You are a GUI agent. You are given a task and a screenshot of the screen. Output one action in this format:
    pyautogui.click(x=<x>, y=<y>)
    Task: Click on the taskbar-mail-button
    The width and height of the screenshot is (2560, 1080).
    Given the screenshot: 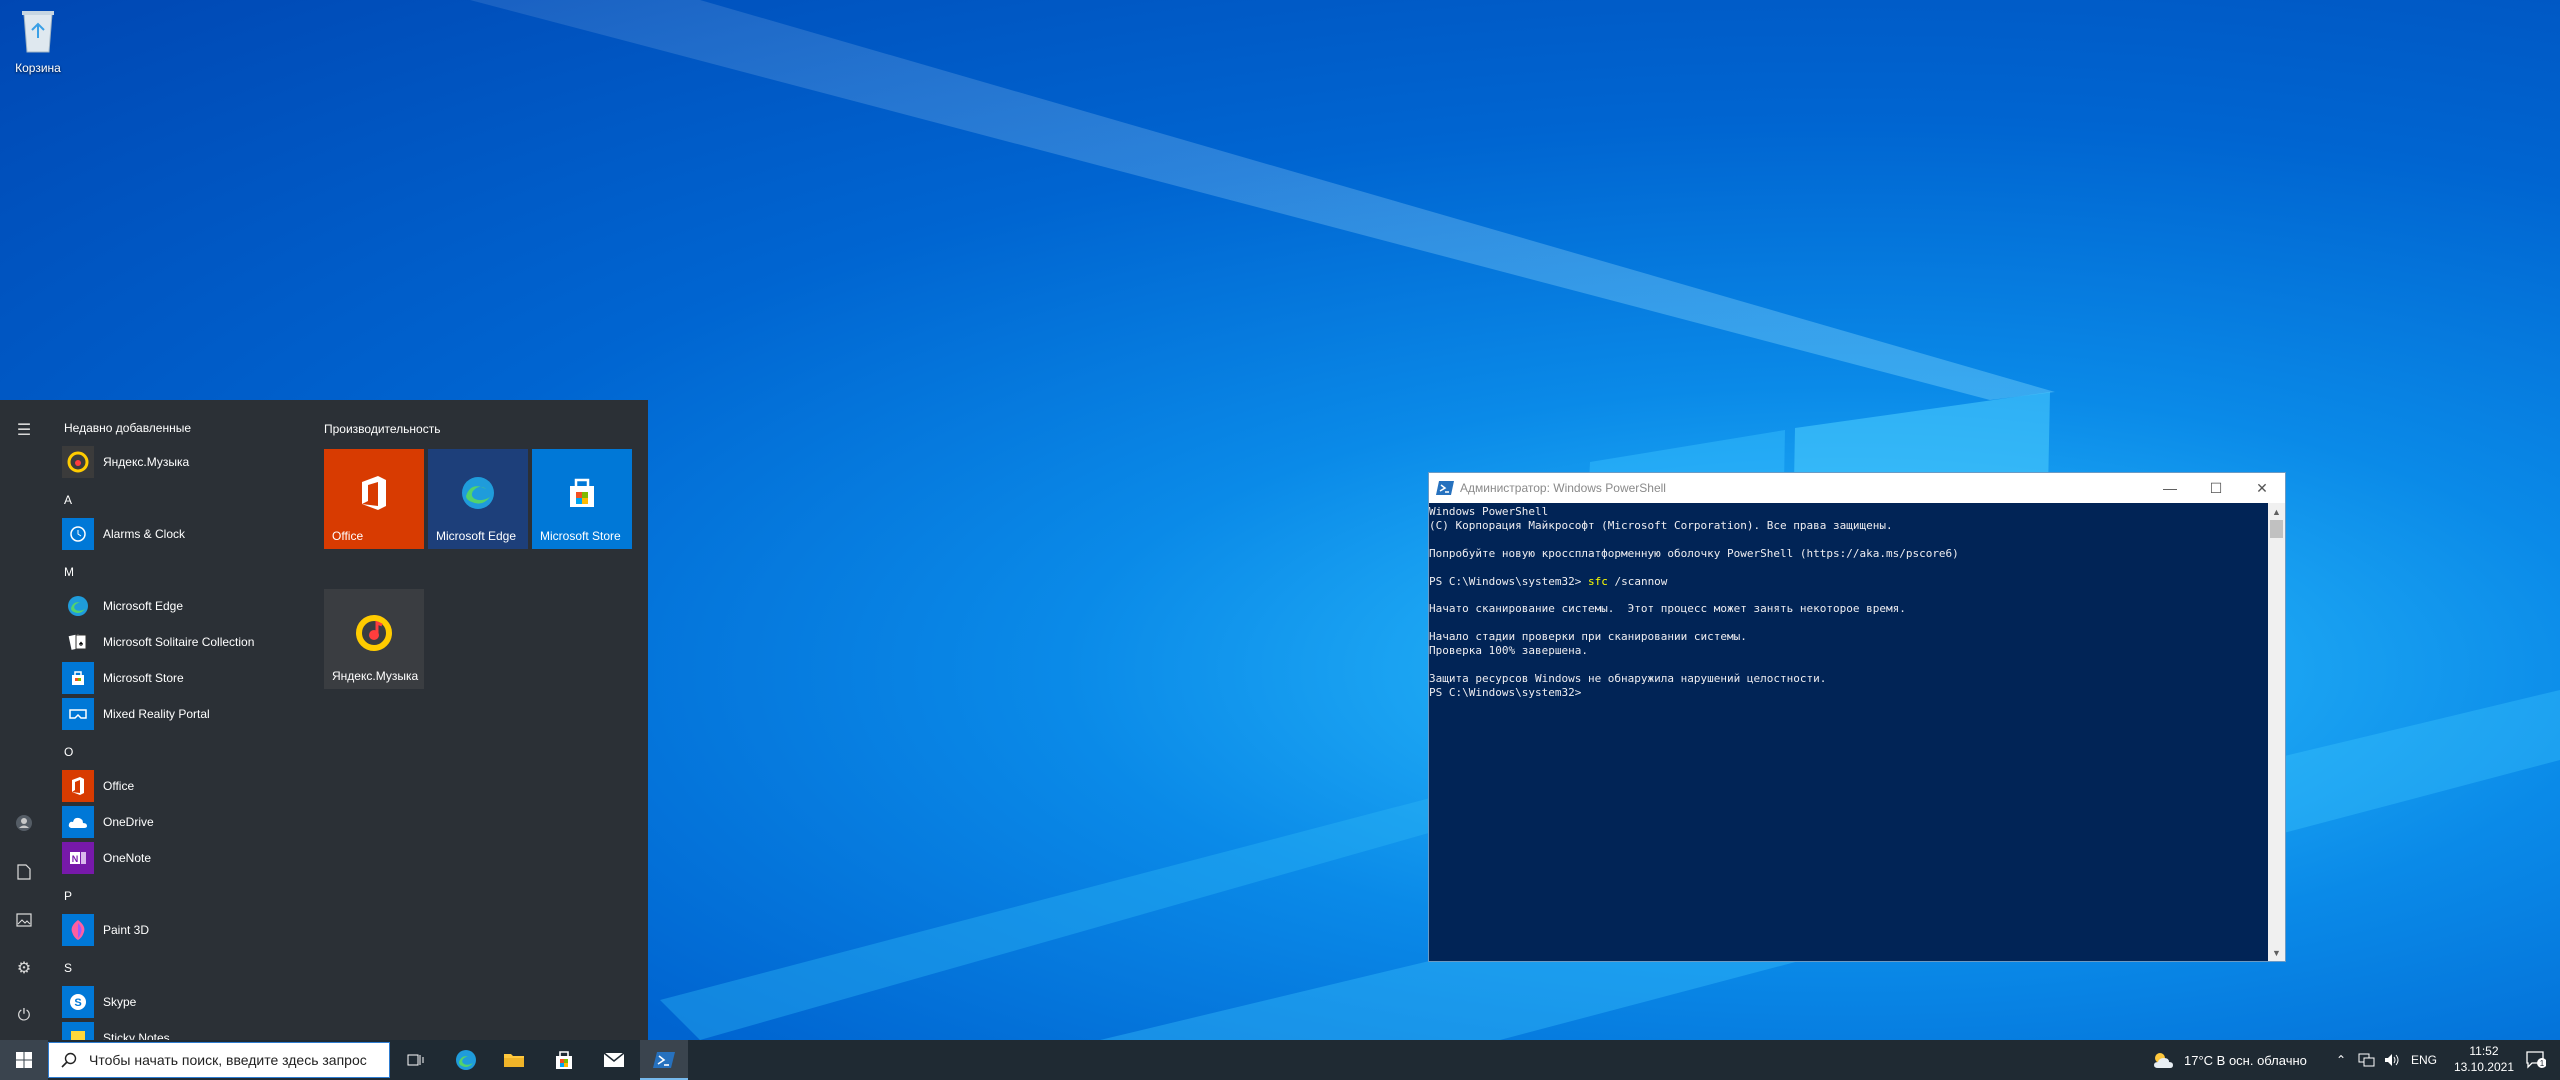 What is the action you would take?
    pyautogui.click(x=614, y=1060)
    